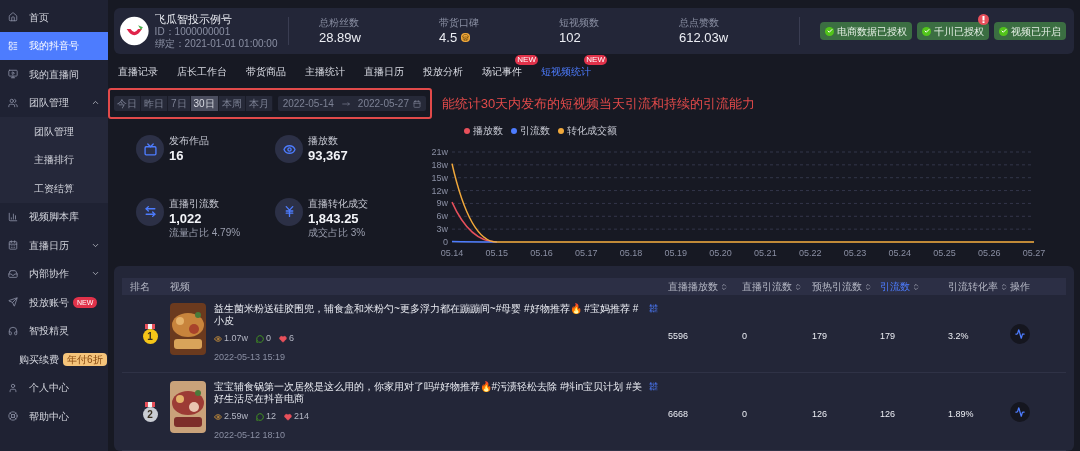 The height and width of the screenshot is (451, 1080). Describe the element at coordinates (328, 155) in the screenshot. I see `metric-value: 93,367` at that location.